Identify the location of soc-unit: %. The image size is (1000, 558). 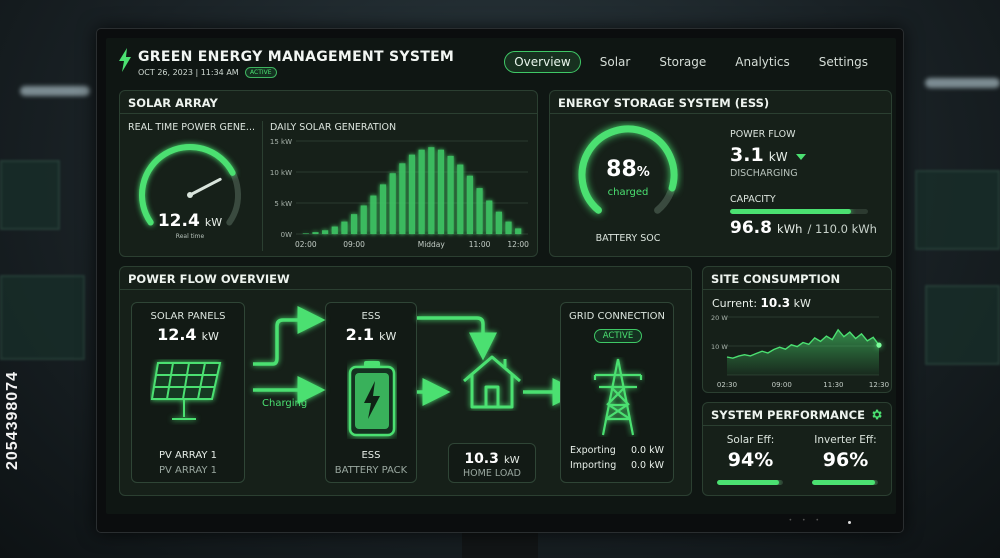
(643, 172).